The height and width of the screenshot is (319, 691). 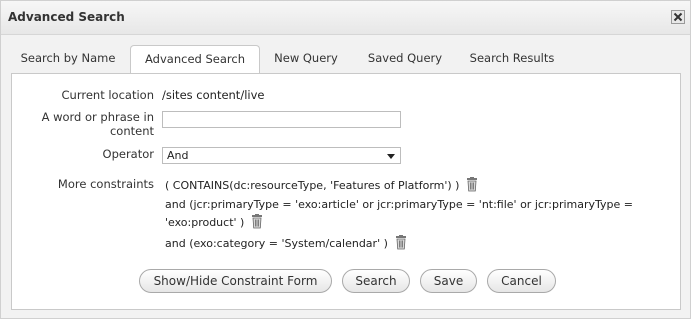 What do you see at coordinates (276, 243) in the screenshot?
I see `constraint-text: and (exo:category = 'System/calendar' )` at bounding box center [276, 243].